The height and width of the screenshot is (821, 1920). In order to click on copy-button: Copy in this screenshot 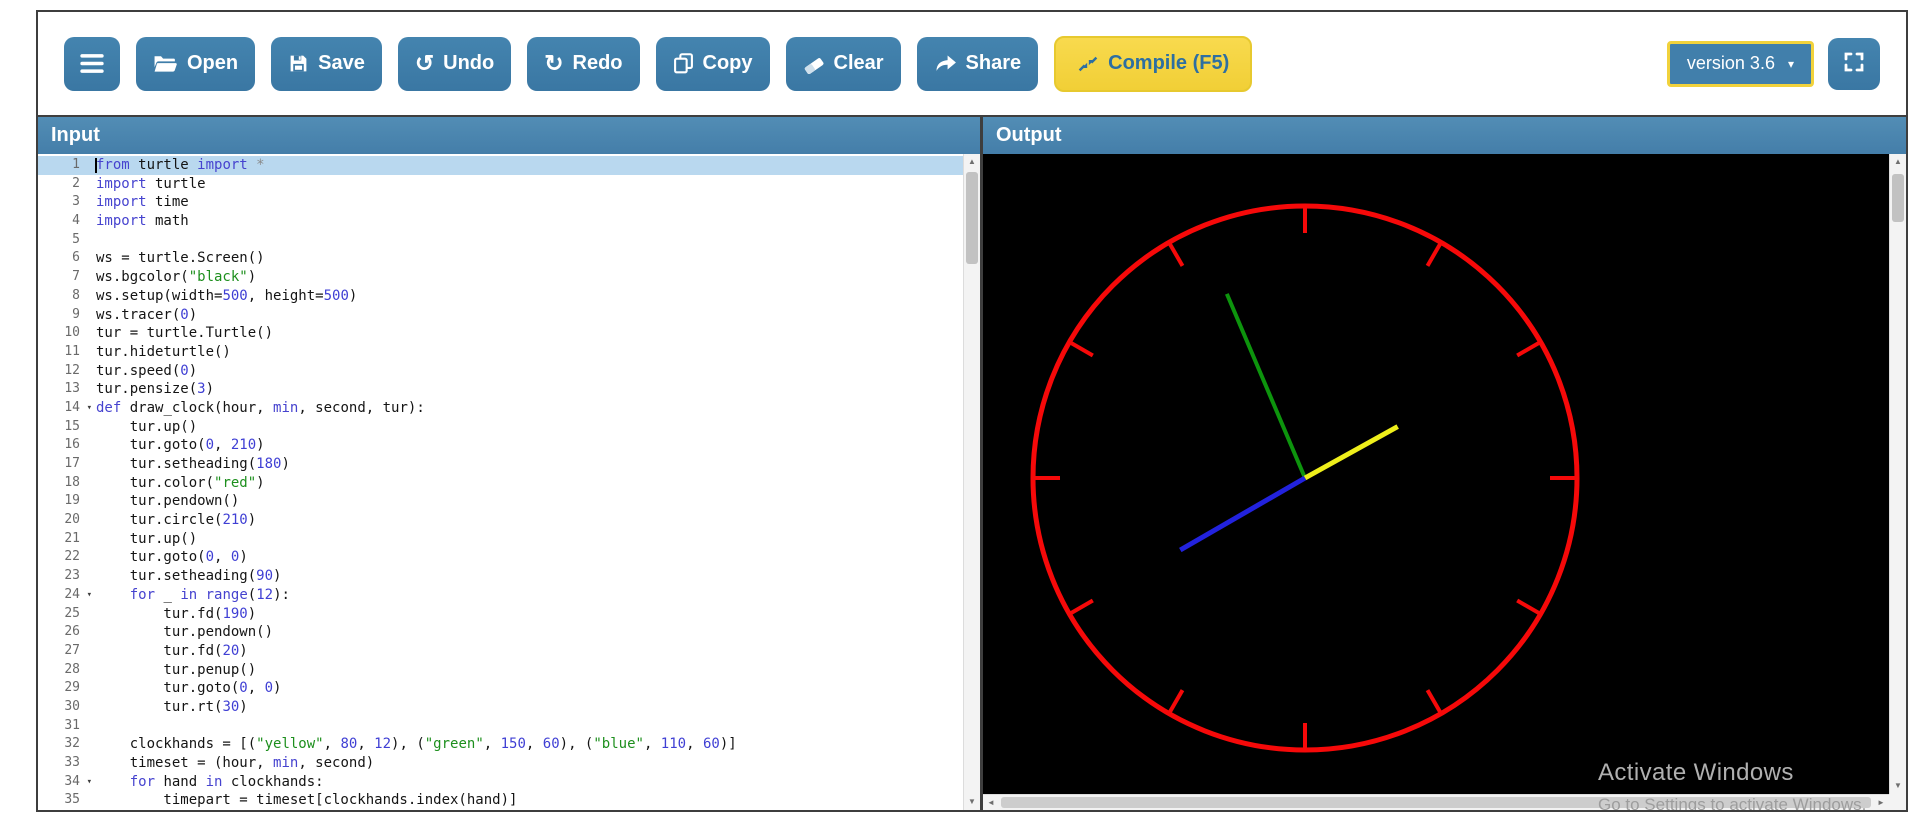, I will do `click(712, 63)`.